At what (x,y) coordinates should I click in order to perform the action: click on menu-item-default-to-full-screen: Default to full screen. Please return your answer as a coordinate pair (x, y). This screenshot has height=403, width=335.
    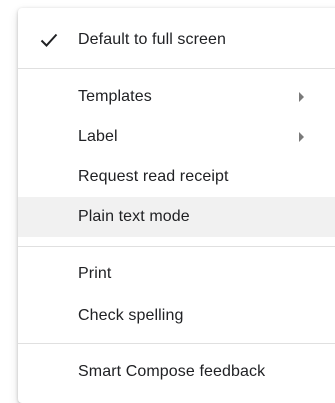
    Looking at the image, I should click on (176, 40).